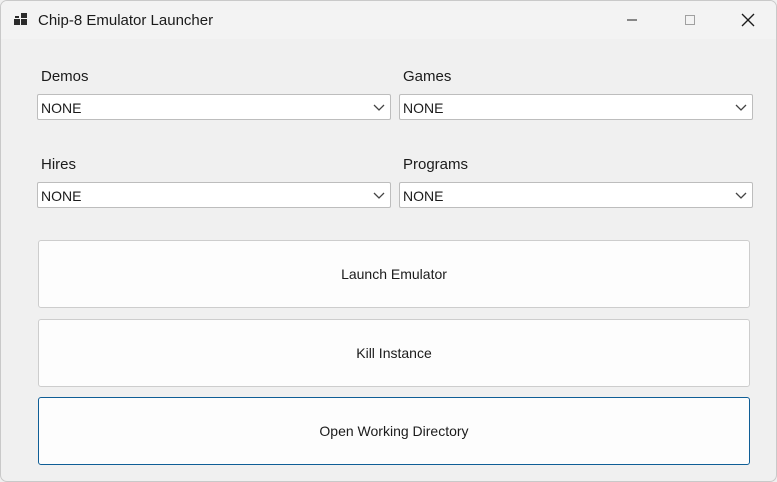  I want to click on kill-instance-button: Kill Instance, so click(394, 353).